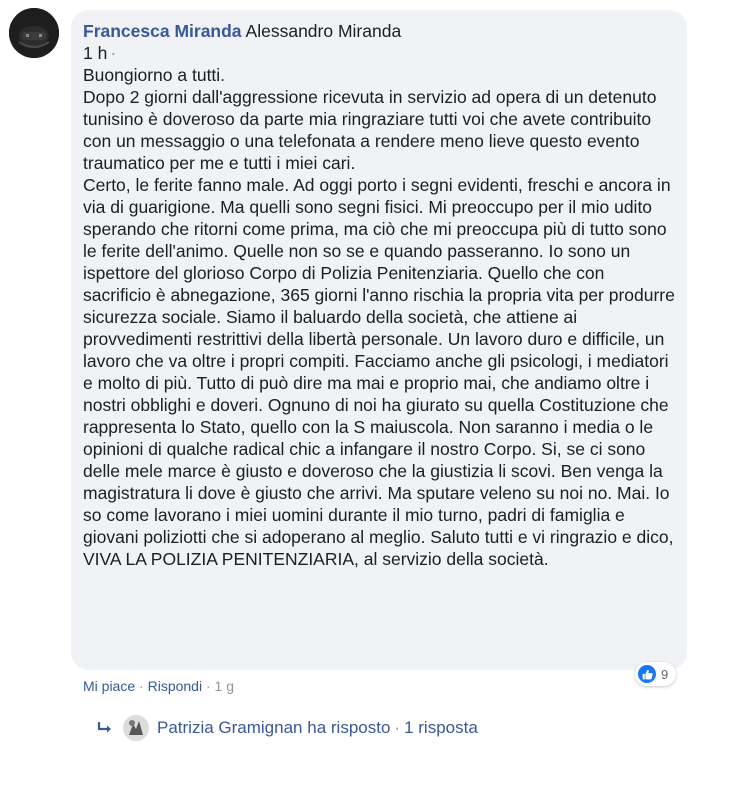  I want to click on replier-name: Patrizia Gramignan, so click(230, 727).